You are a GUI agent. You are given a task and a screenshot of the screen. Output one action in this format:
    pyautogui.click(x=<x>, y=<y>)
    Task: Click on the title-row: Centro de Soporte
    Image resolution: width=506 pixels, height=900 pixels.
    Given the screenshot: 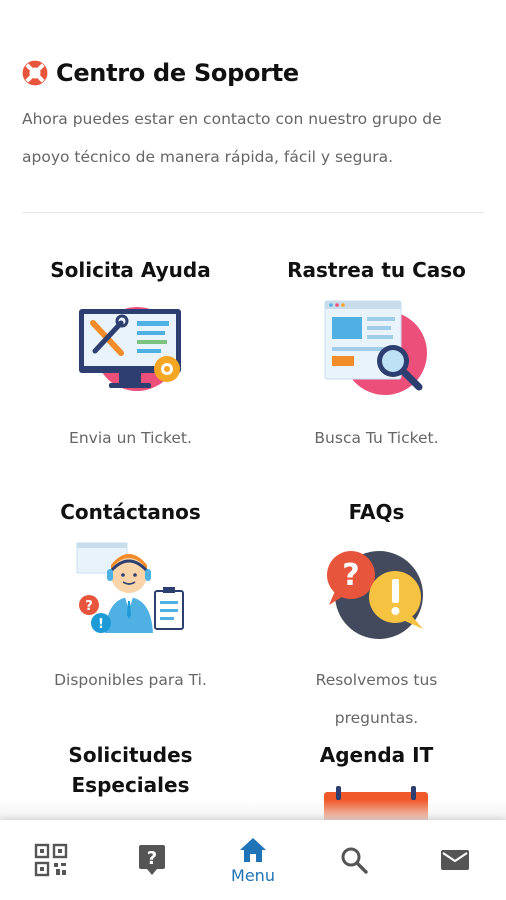 What is the action you would take?
    pyautogui.click(x=257, y=73)
    